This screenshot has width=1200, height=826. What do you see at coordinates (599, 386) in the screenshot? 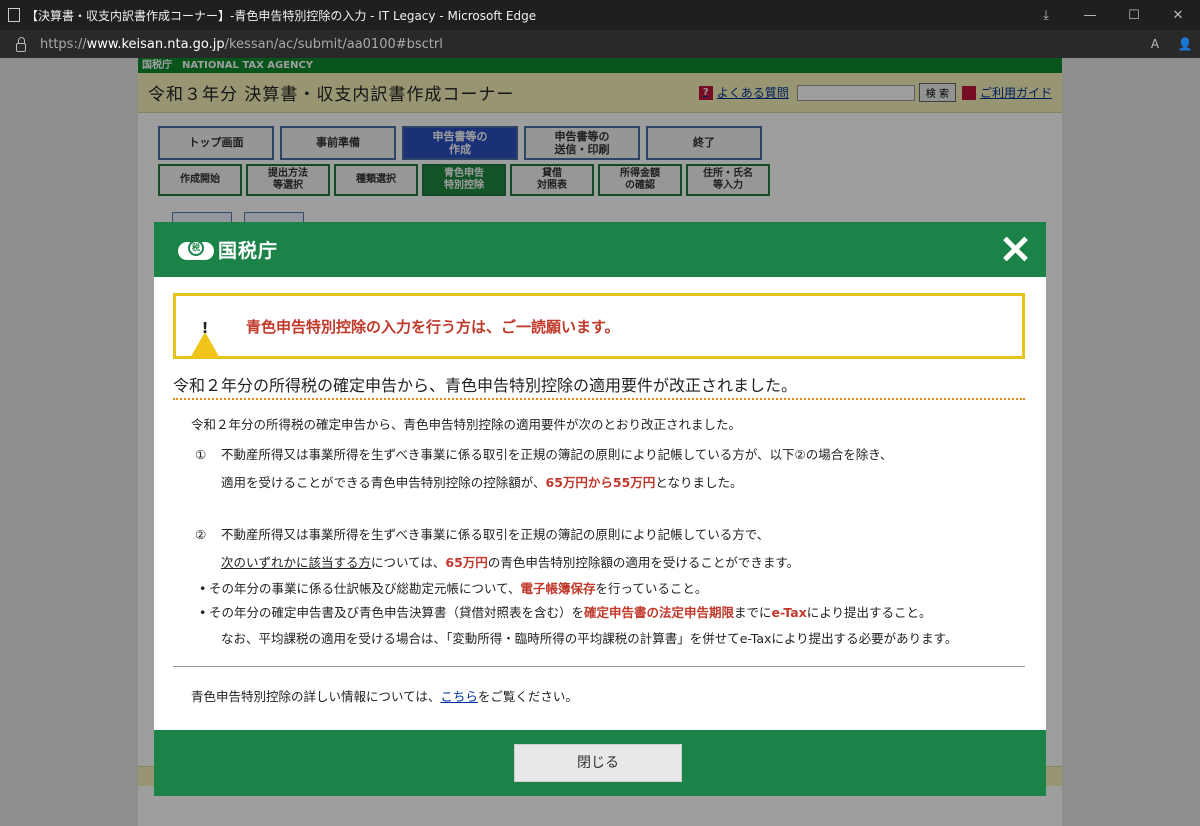
I see `notice-heading: 令和２年分の所得税の確定申告から、青色申告特別控除の適用要件が改正されました。` at bounding box center [599, 386].